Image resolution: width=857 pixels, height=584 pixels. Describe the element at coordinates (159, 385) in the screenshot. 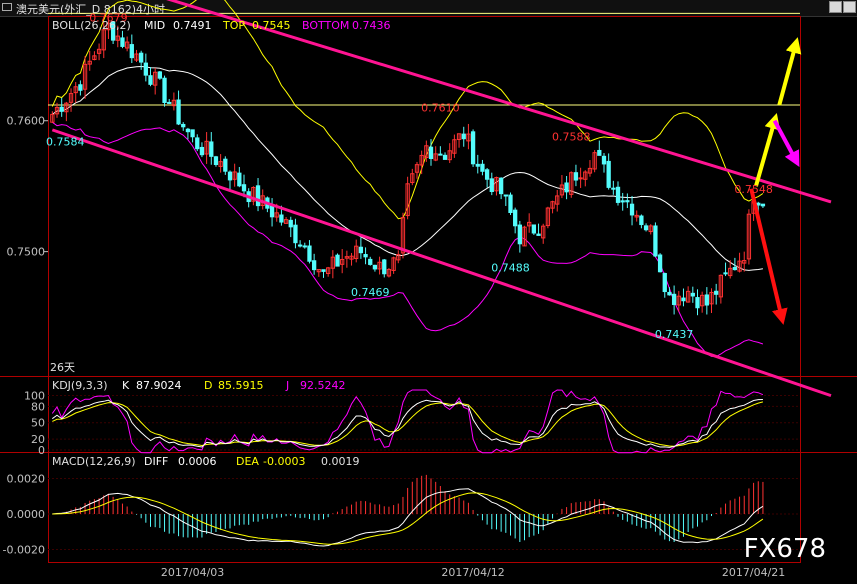

I see `kdj-legend-value: 87.9024` at that location.